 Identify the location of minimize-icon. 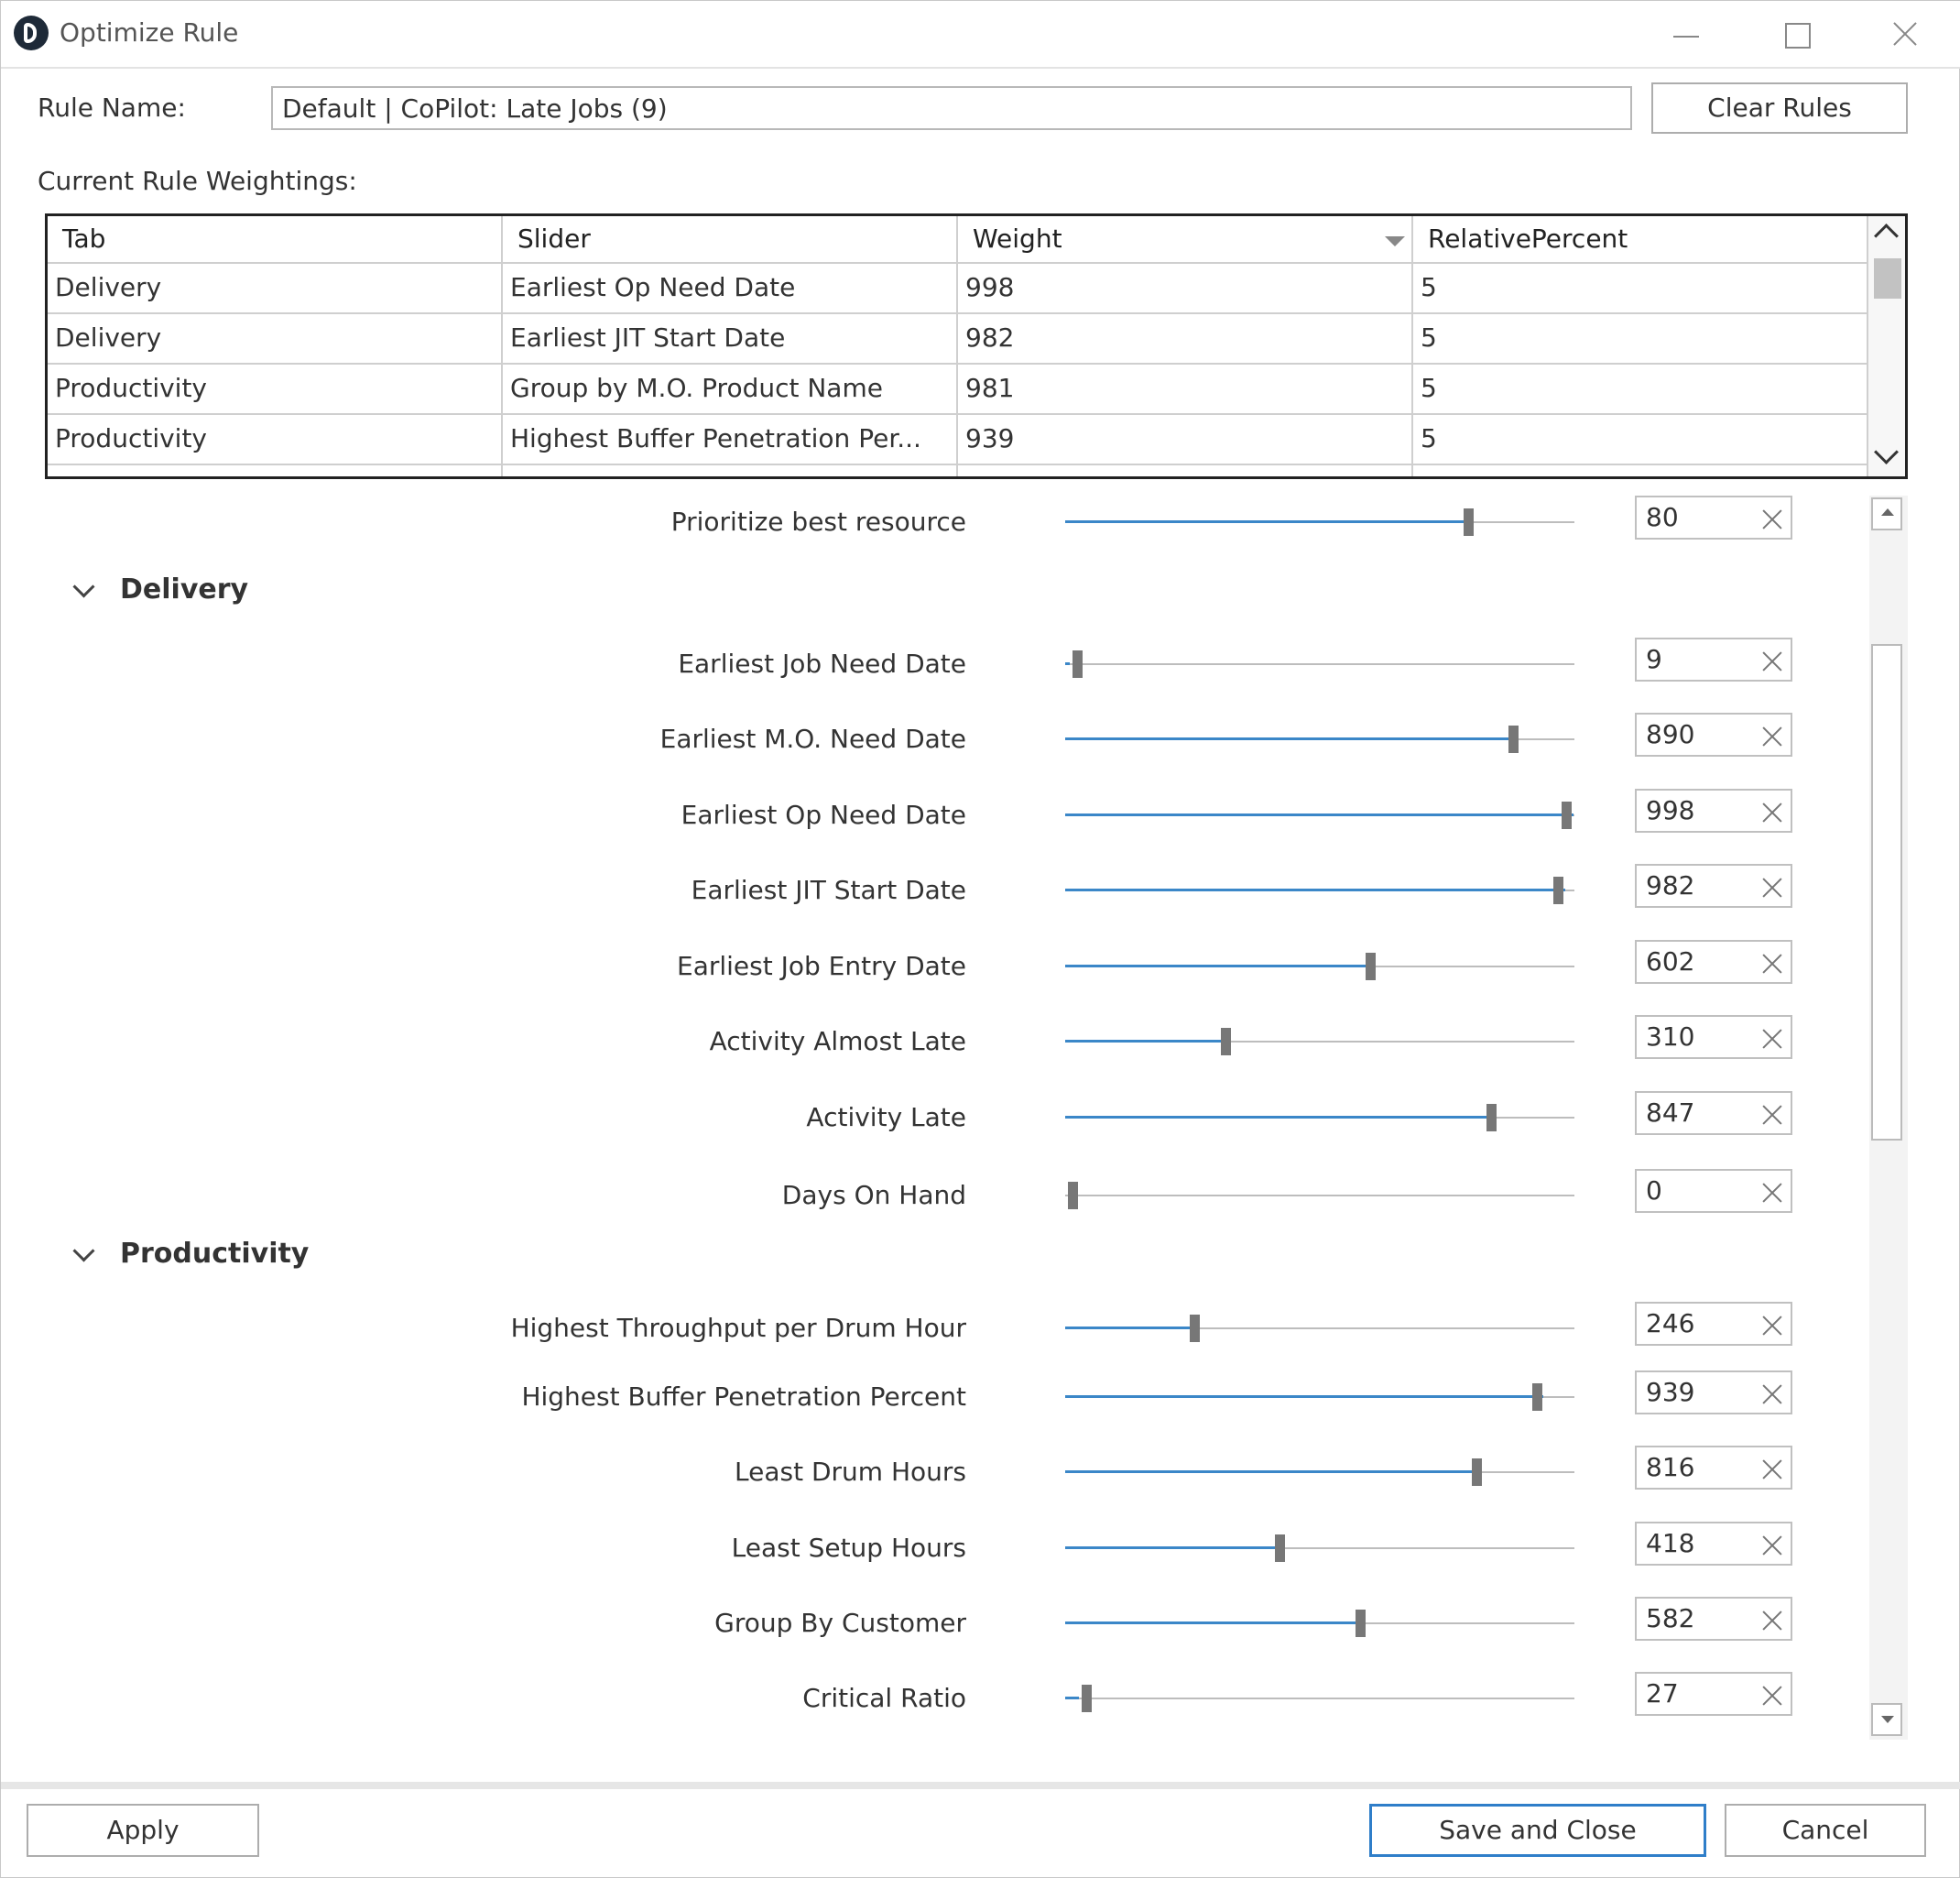
(1686, 34).